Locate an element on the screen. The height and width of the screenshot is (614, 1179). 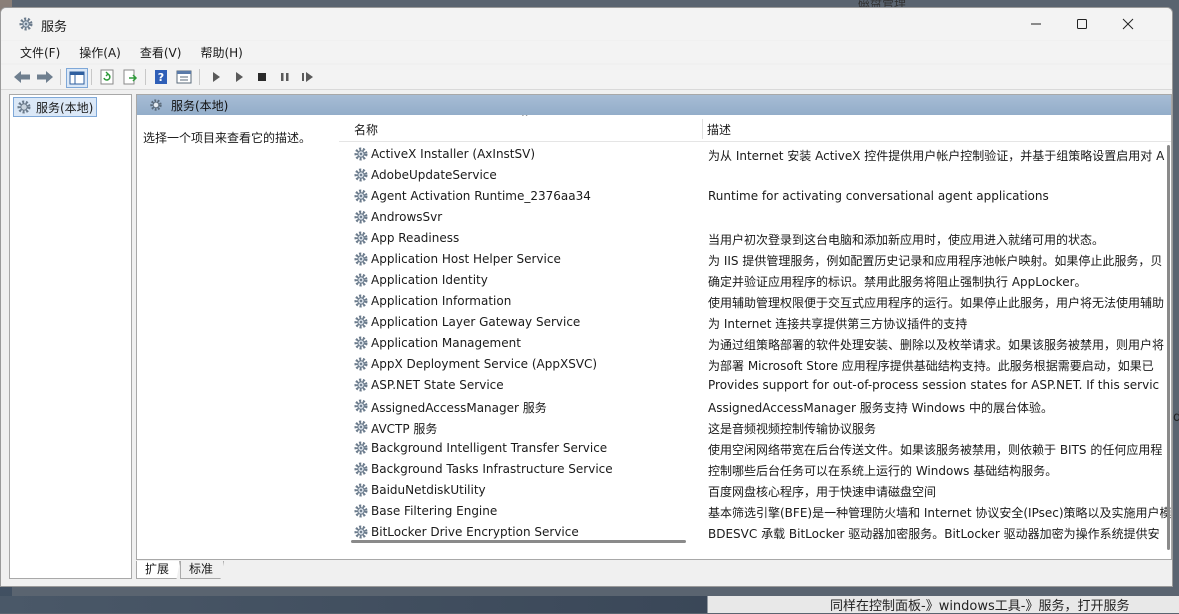
properties-icon is located at coordinates (184, 77).